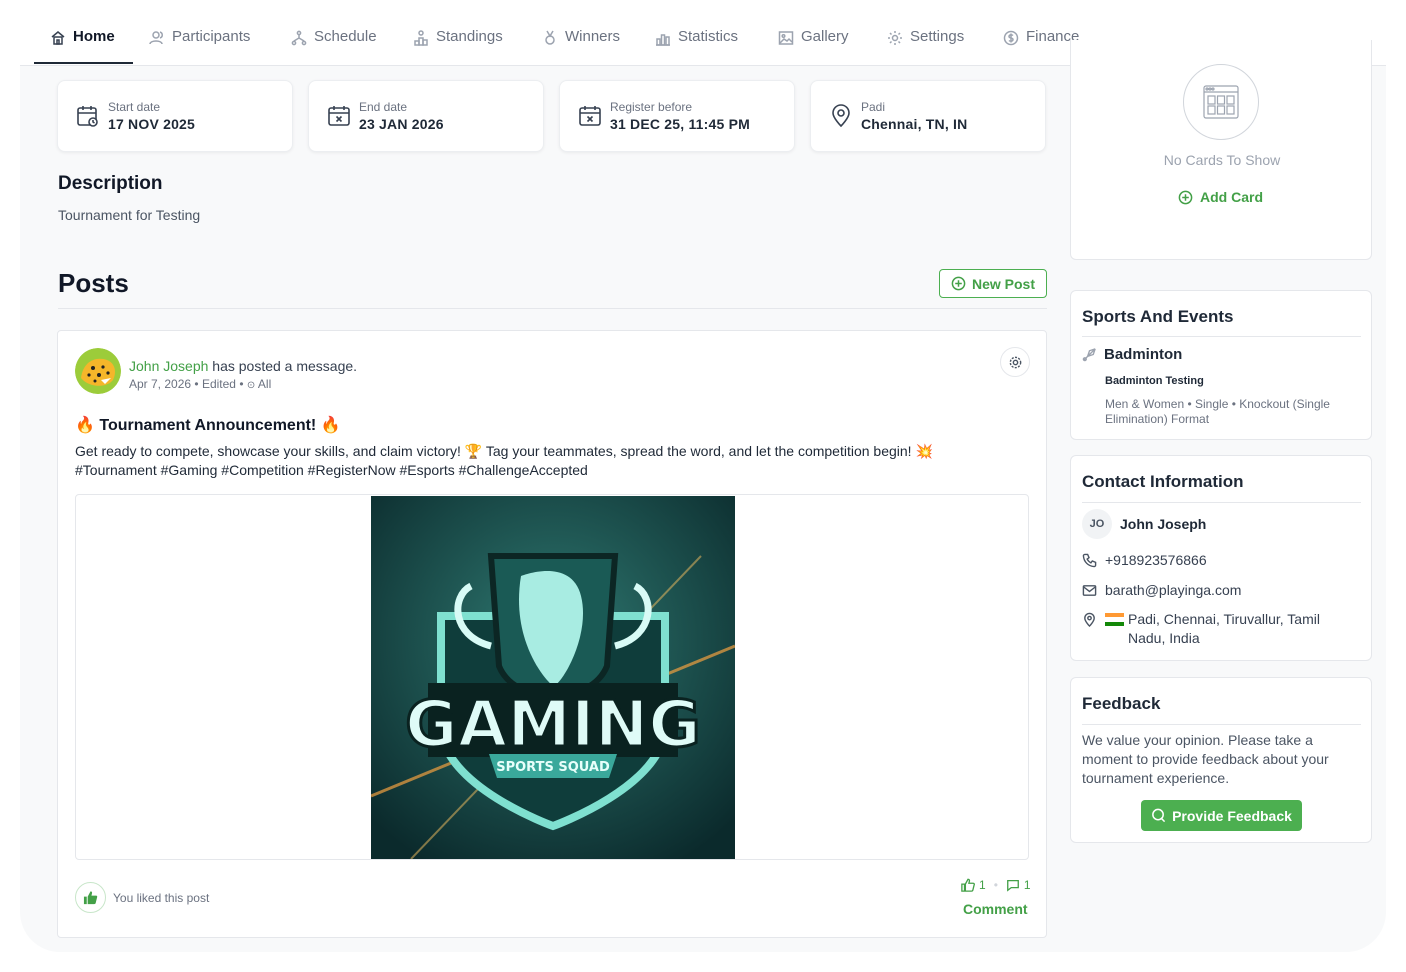 The height and width of the screenshot is (972, 1406). I want to click on add-card-button: Add Card, so click(1220, 197).